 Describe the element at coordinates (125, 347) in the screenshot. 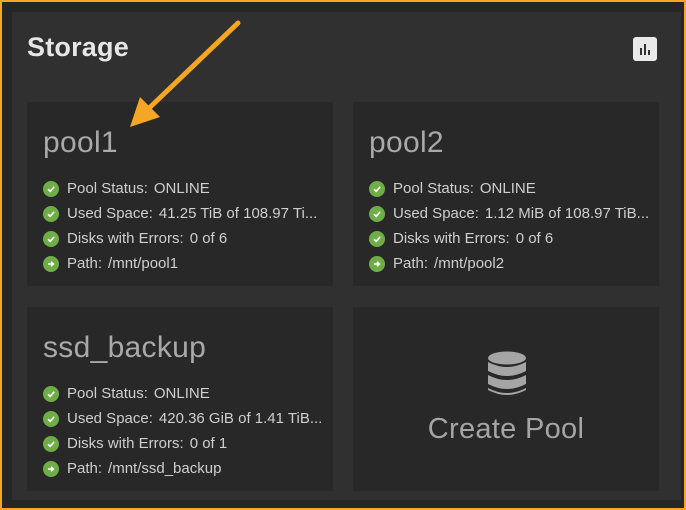

I see `pool-name: ssd_backup` at that location.